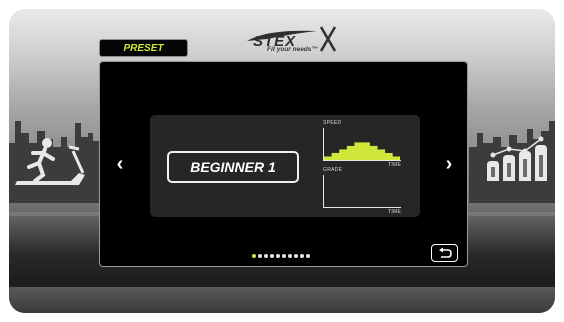  What do you see at coordinates (281, 256) in the screenshot?
I see `page-indicator` at bounding box center [281, 256].